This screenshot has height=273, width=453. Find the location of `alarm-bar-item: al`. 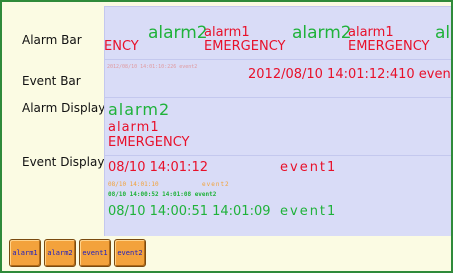

alarm-bar-item: al is located at coordinates (443, 33).